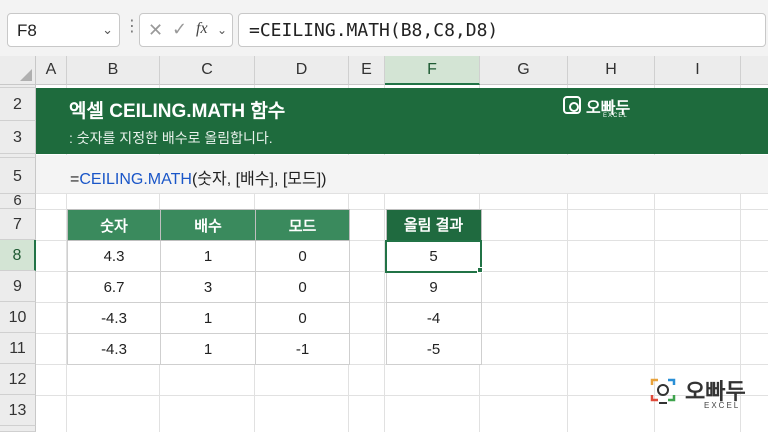 The width and height of the screenshot is (768, 432). What do you see at coordinates (18, 70) in the screenshot?
I see `select-all-button` at bounding box center [18, 70].